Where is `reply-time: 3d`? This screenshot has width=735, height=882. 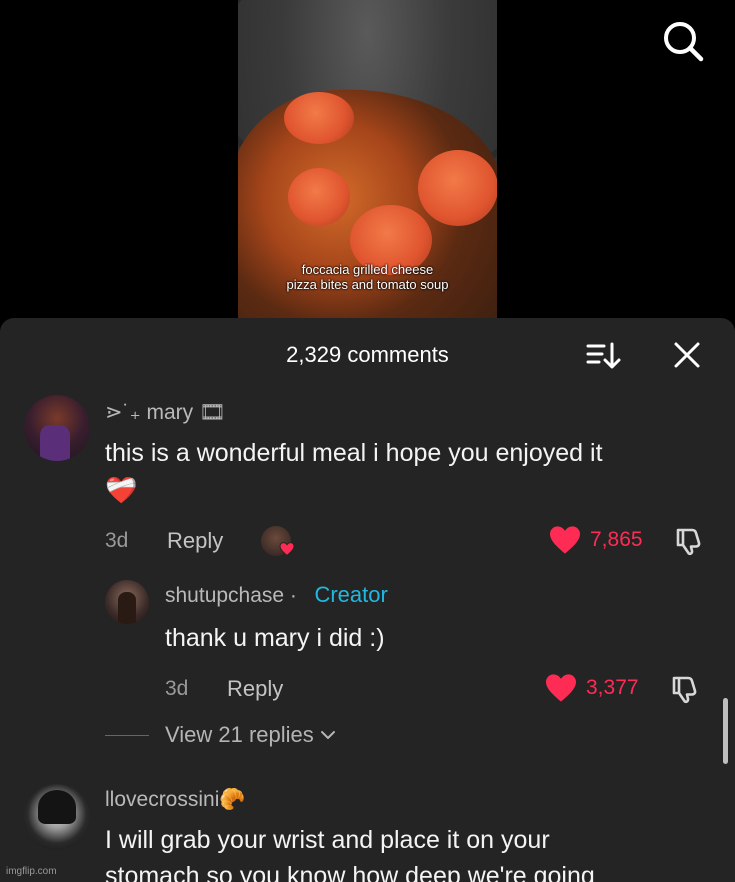
reply-time: 3d is located at coordinates (177, 688).